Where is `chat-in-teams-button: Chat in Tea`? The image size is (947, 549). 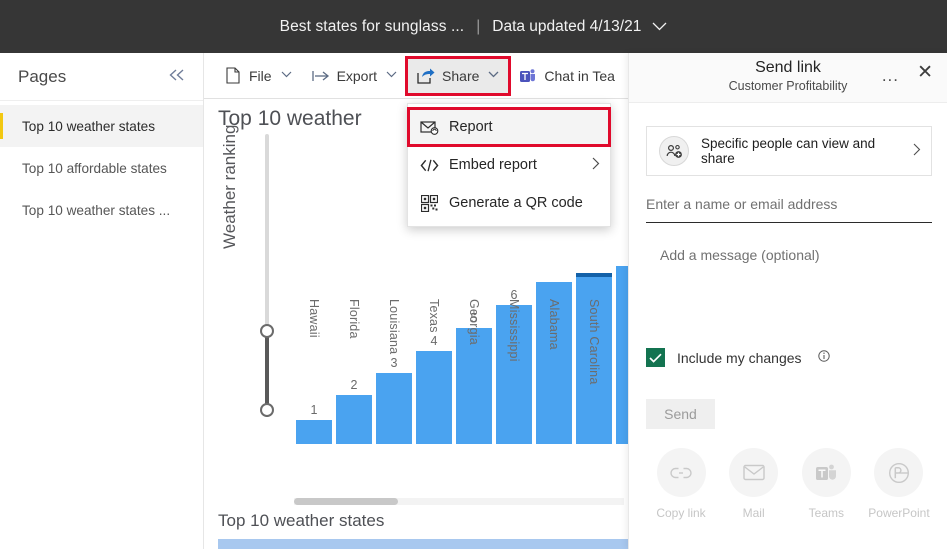 chat-in-teams-button: Chat in Tea is located at coordinates (567, 76).